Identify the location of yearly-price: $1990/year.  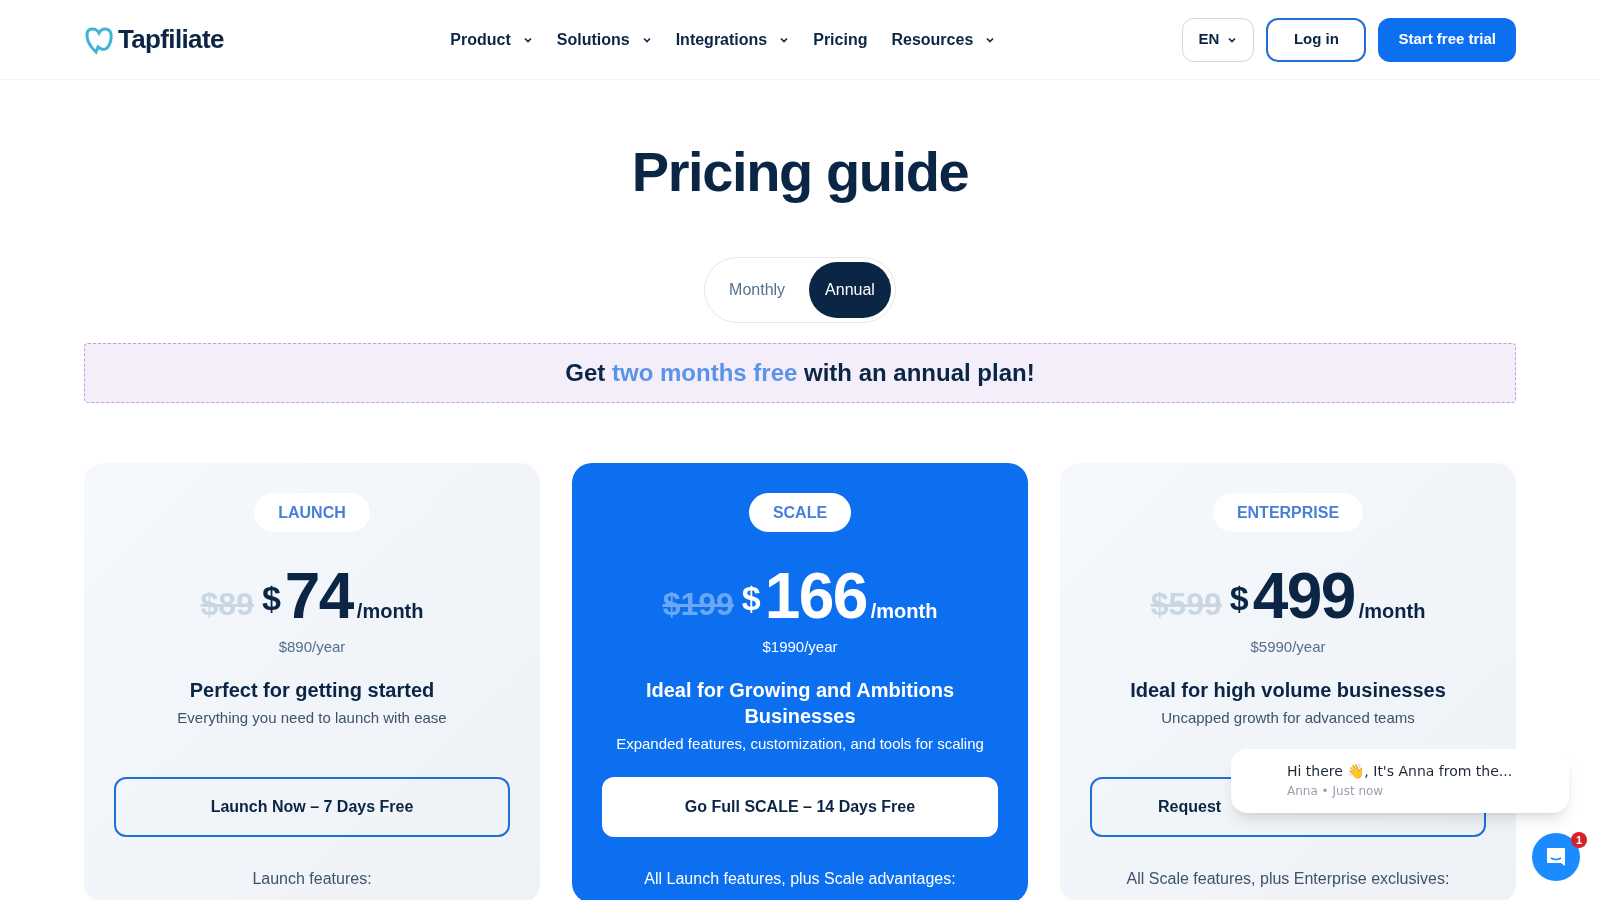
(800, 647).